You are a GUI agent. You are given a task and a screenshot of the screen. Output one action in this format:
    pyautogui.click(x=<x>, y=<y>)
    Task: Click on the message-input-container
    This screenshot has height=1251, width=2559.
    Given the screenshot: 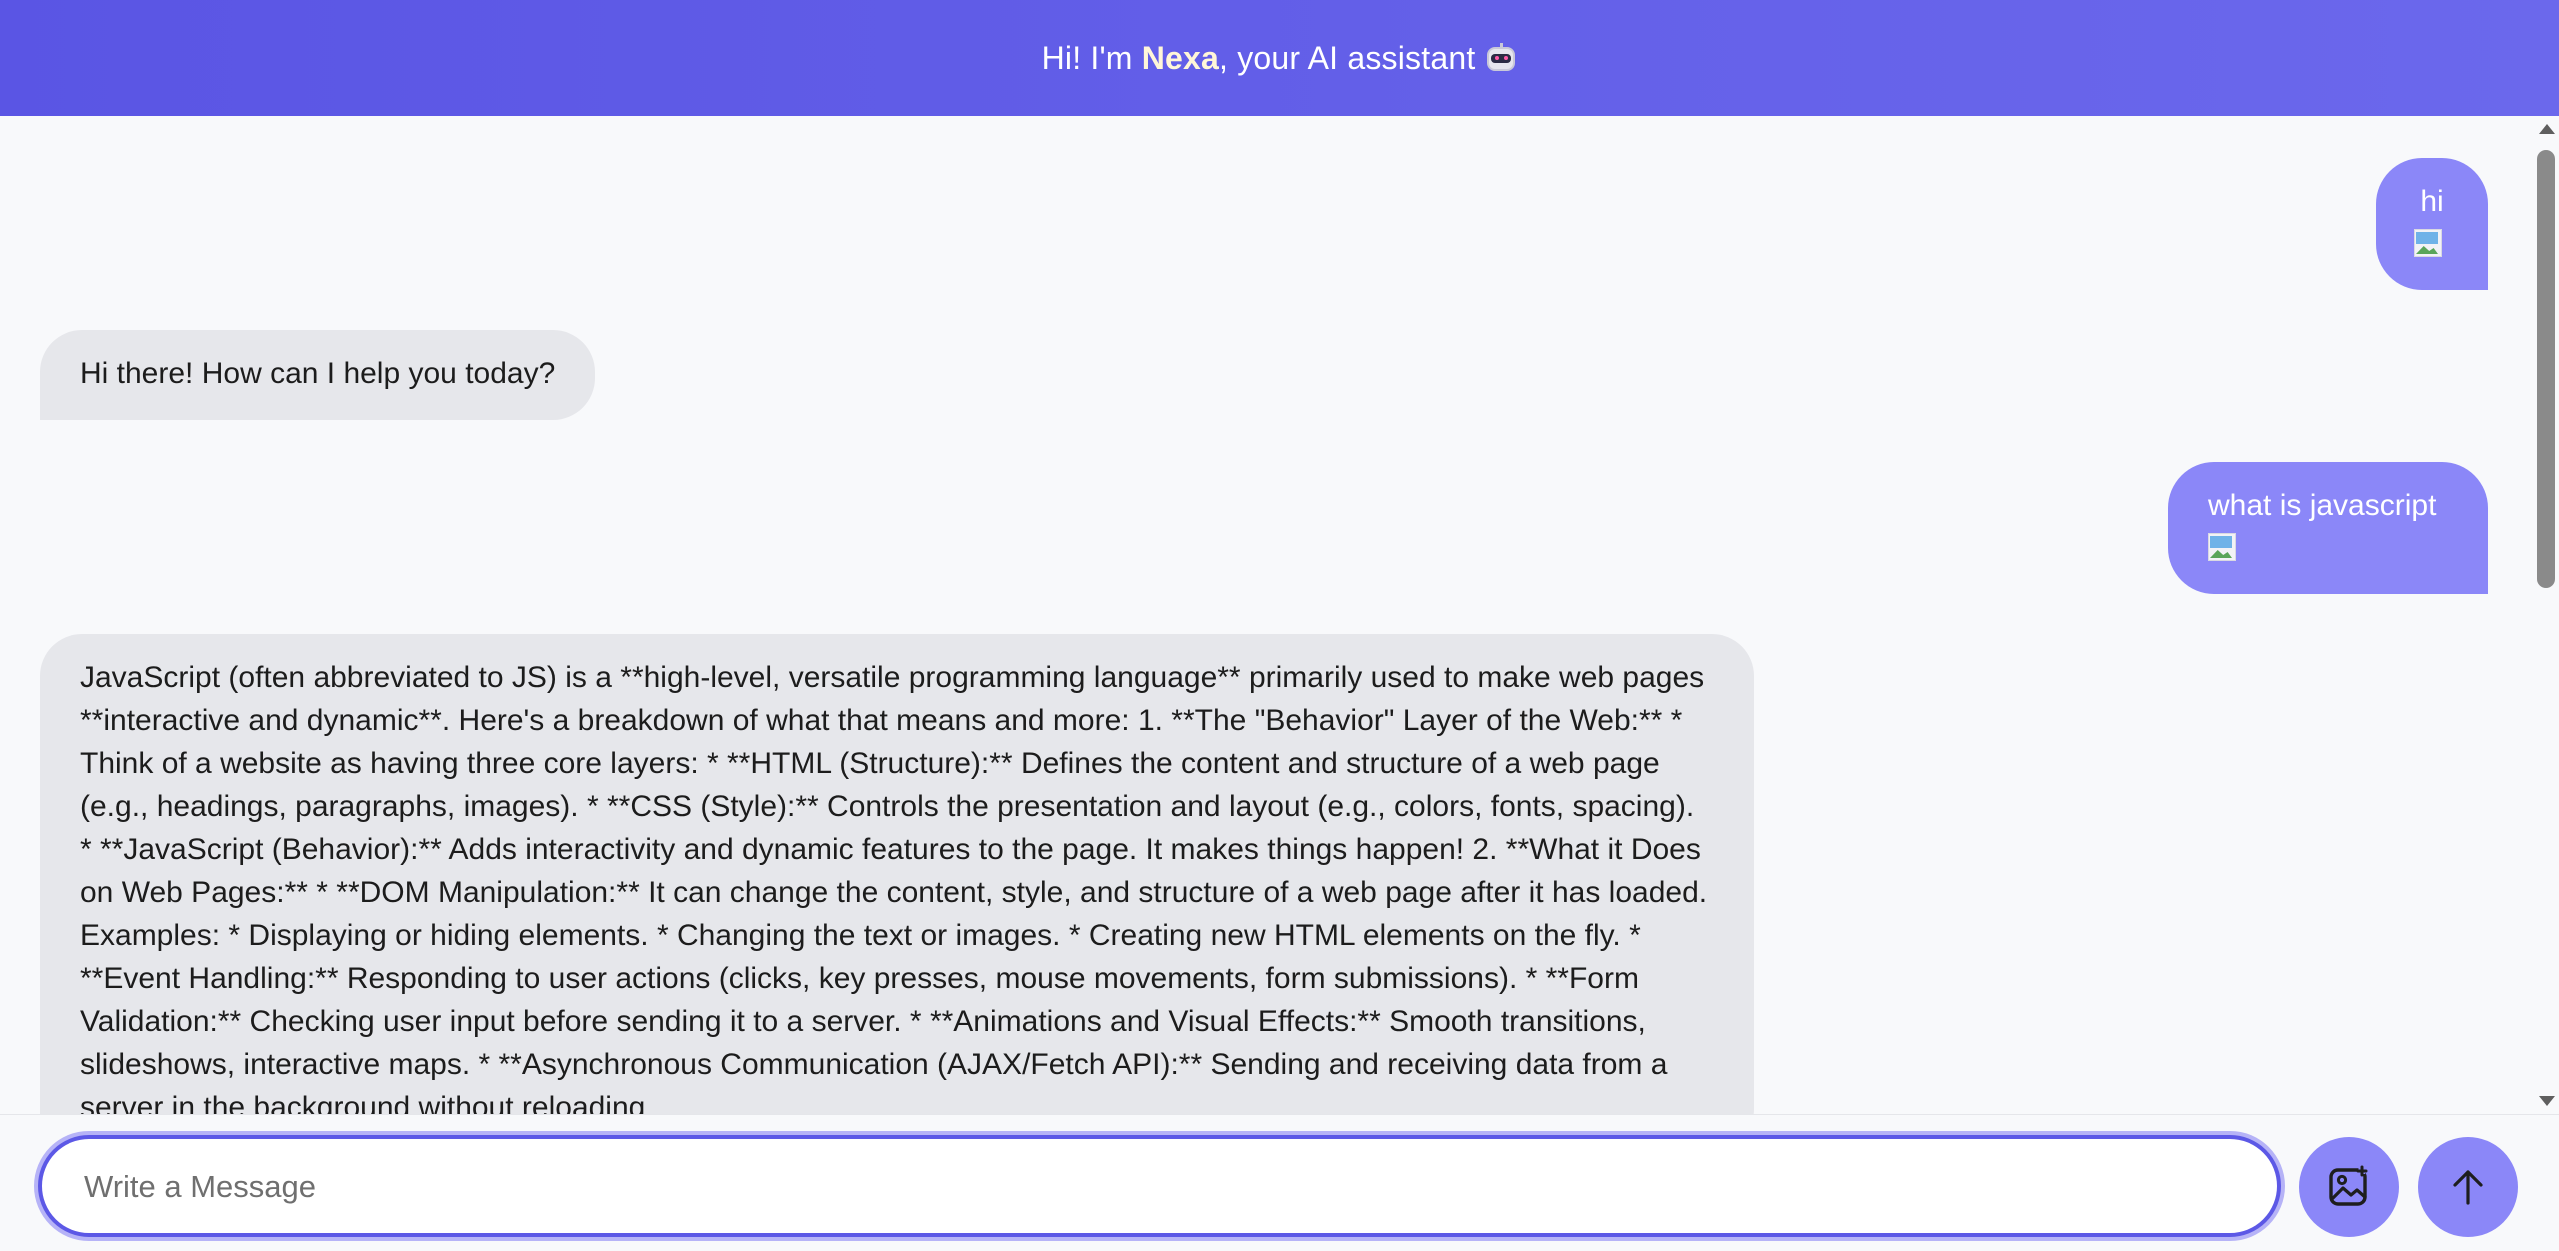 What is the action you would take?
    pyautogui.click(x=1159, y=1186)
    